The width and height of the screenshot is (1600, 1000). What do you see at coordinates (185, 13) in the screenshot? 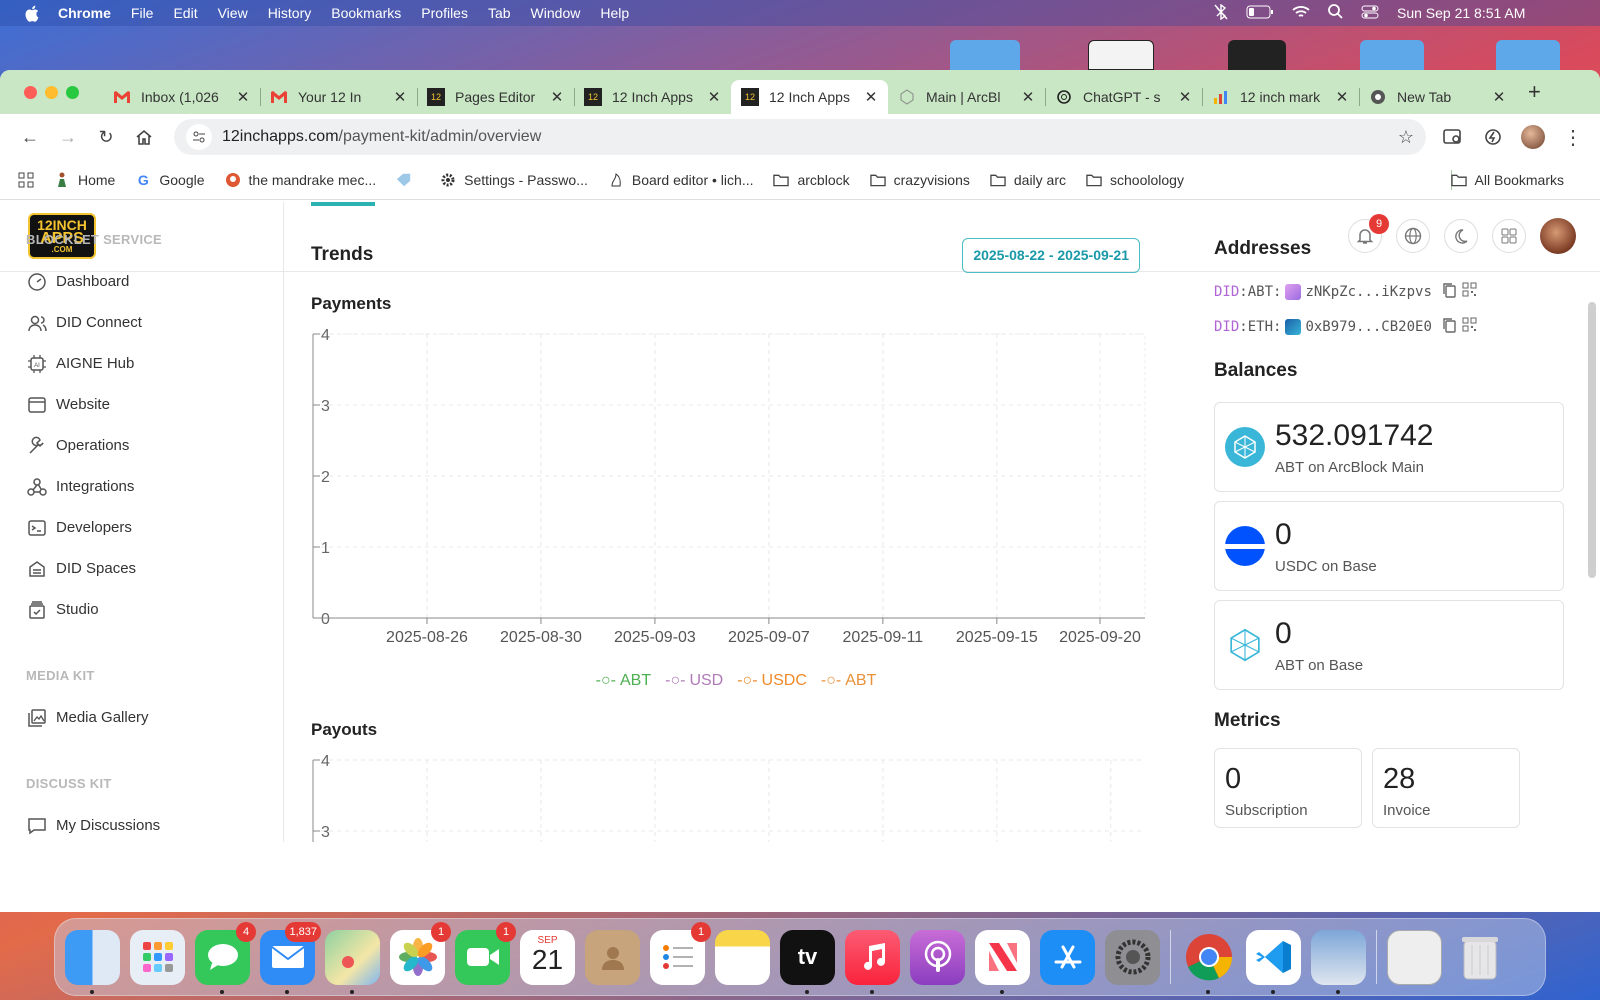
I see `menu-edit: Edit` at bounding box center [185, 13].